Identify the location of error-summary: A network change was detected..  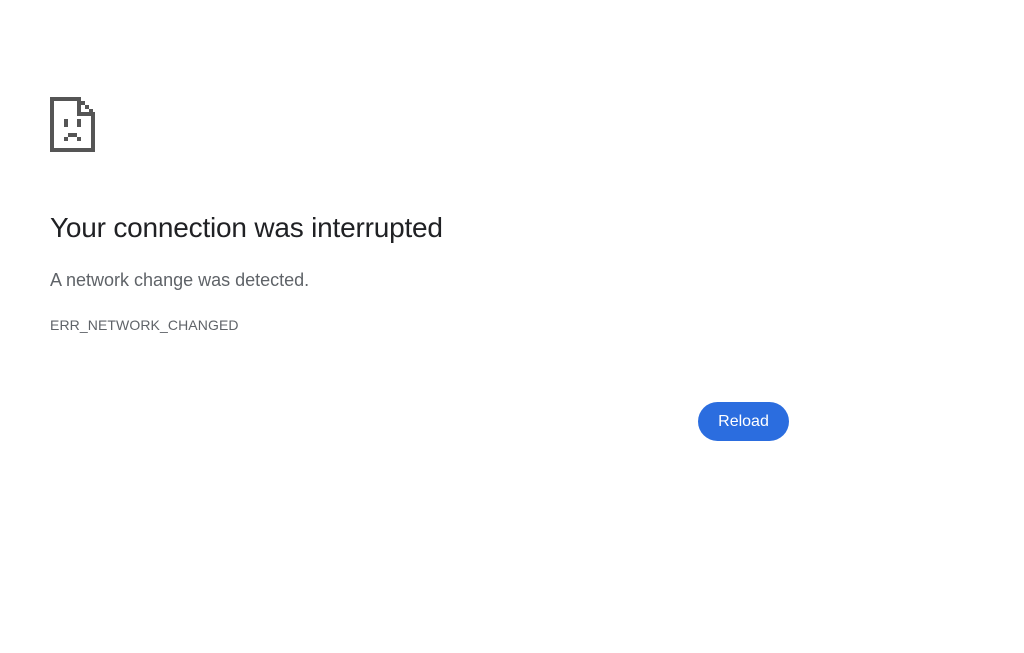
(180, 280).